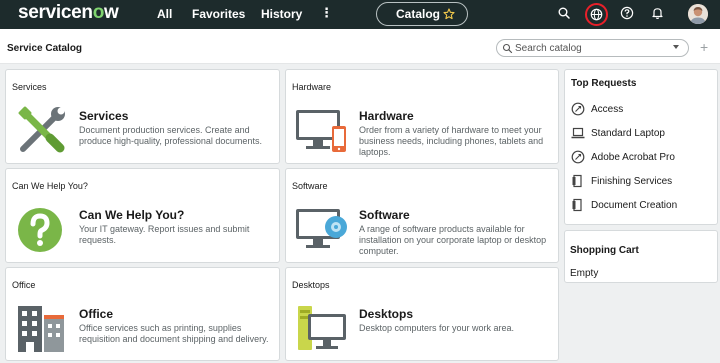 The height and width of the screenshot is (363, 720). I want to click on nav-all: All, so click(164, 14).